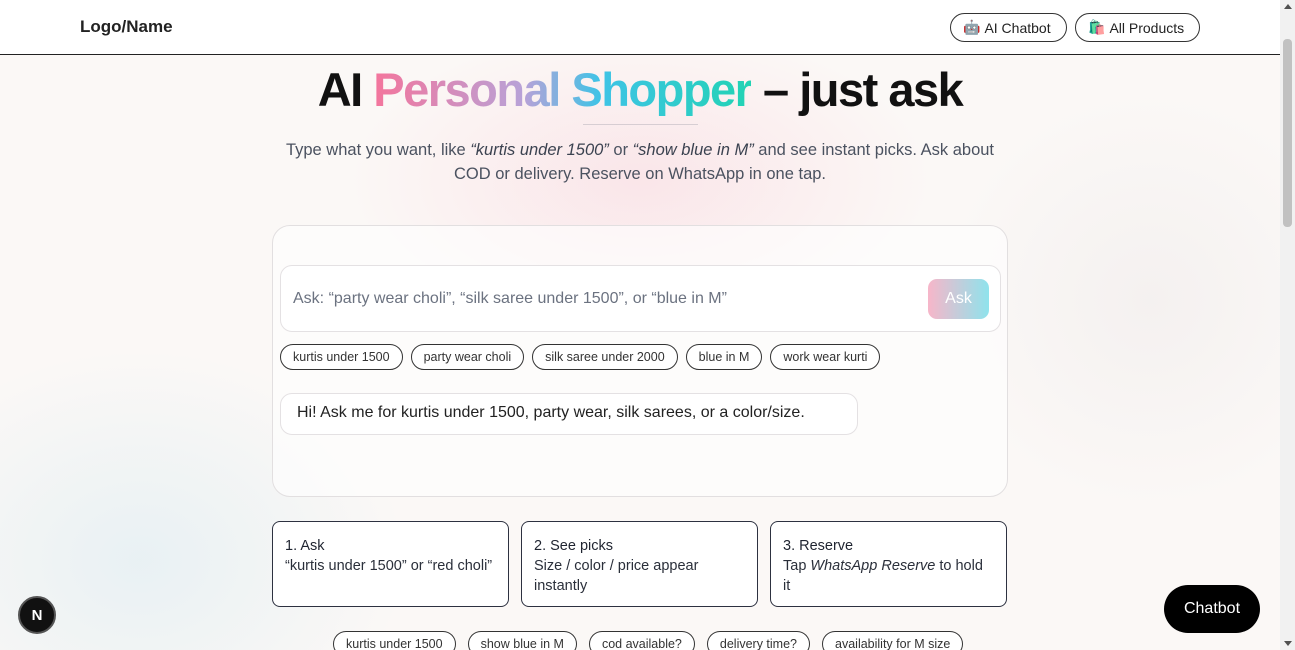  Describe the element at coordinates (857, 89) in the screenshot. I see `title-end: – just ask` at that location.